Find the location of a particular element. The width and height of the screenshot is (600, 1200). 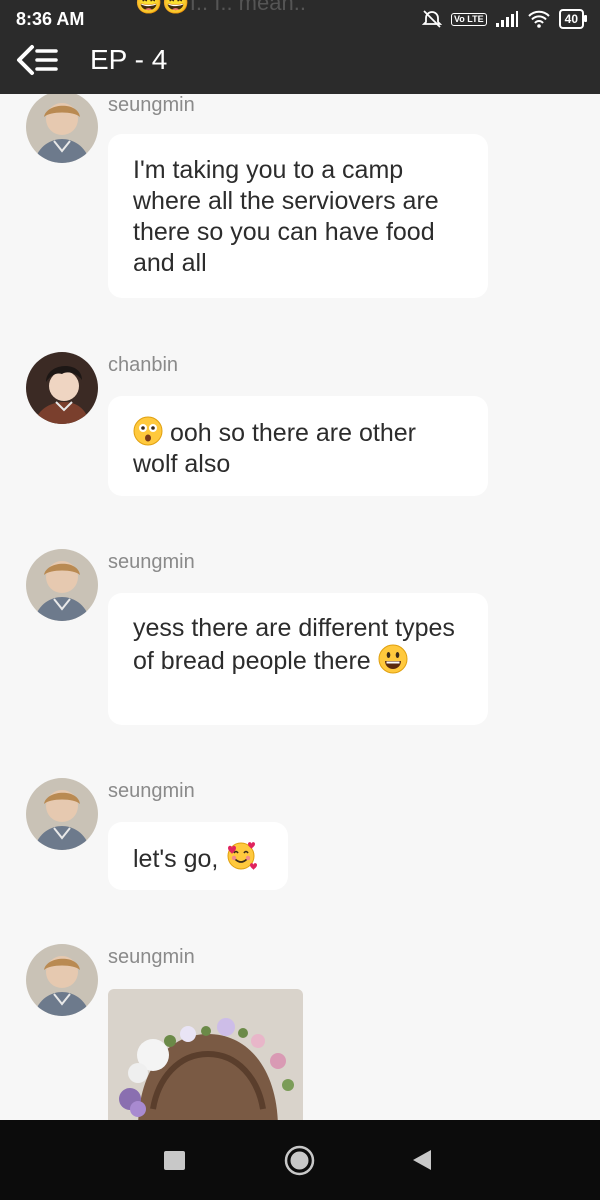

back-triangle-icon is located at coordinates (422, 1160).